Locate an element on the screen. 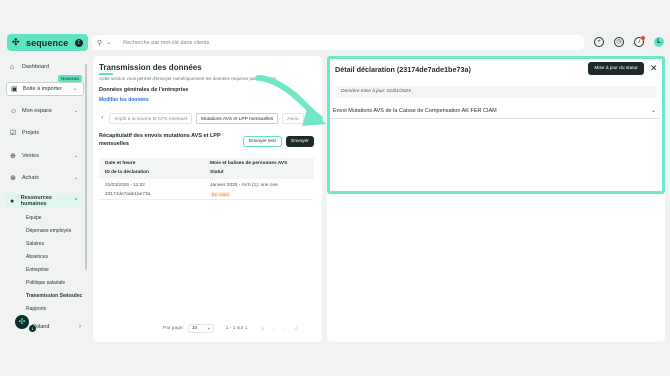 Image resolution: width=670 pixels, height=376 pixels. search-input: Recherche par mot-clé dans clients is located at coordinates (166, 43).